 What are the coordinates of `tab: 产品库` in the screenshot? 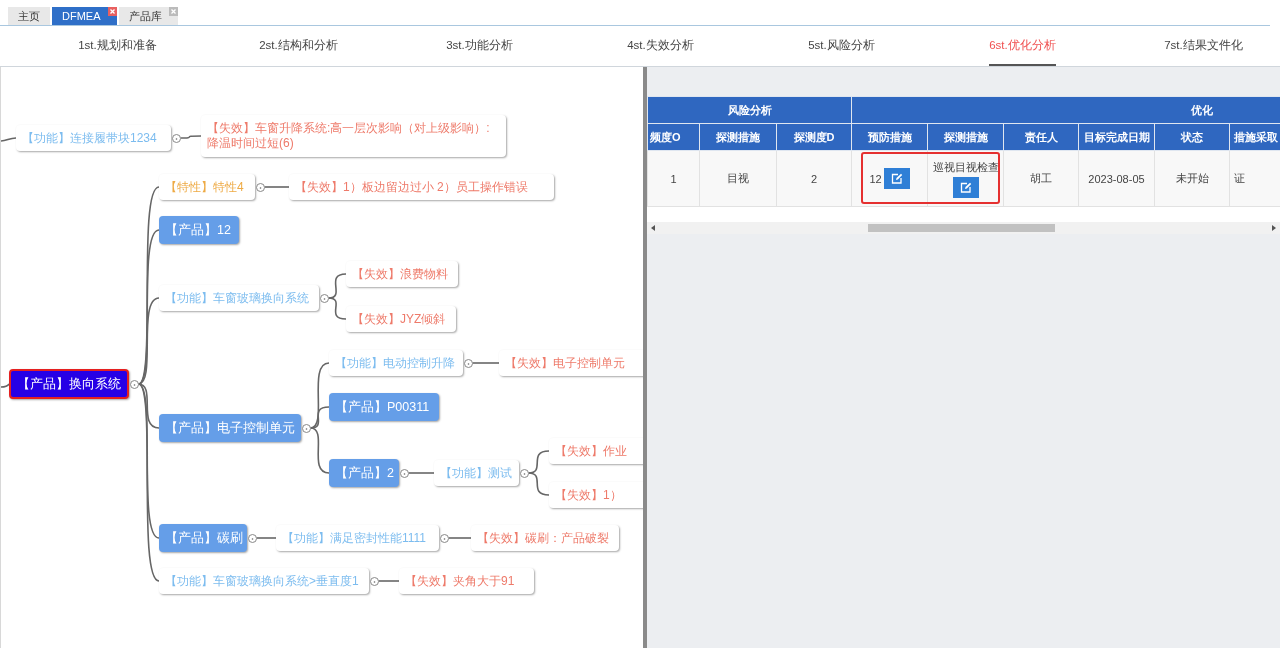 It's located at (148, 16).